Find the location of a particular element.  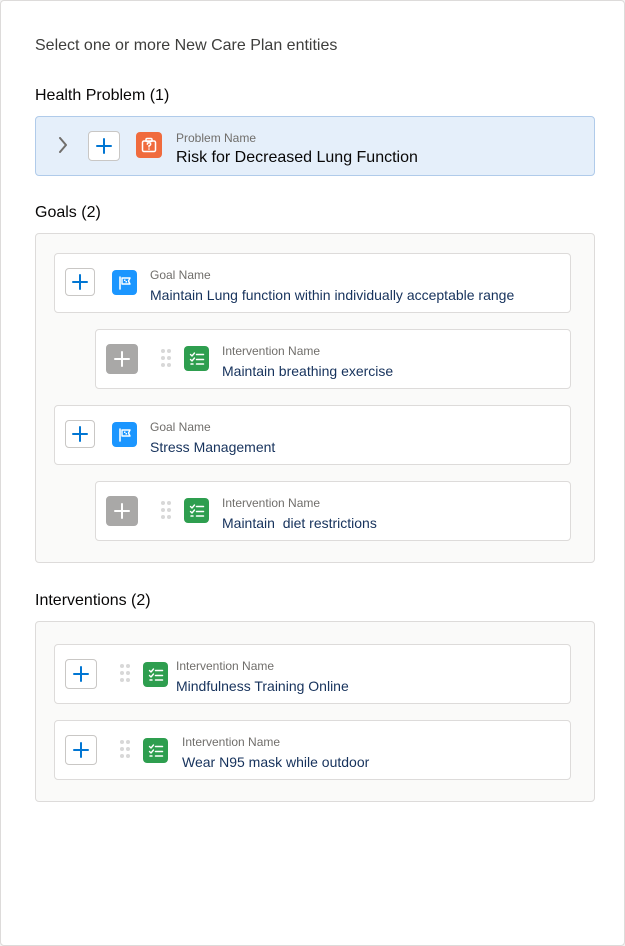

goal-name-value: Stress Management is located at coordinates (213, 447).